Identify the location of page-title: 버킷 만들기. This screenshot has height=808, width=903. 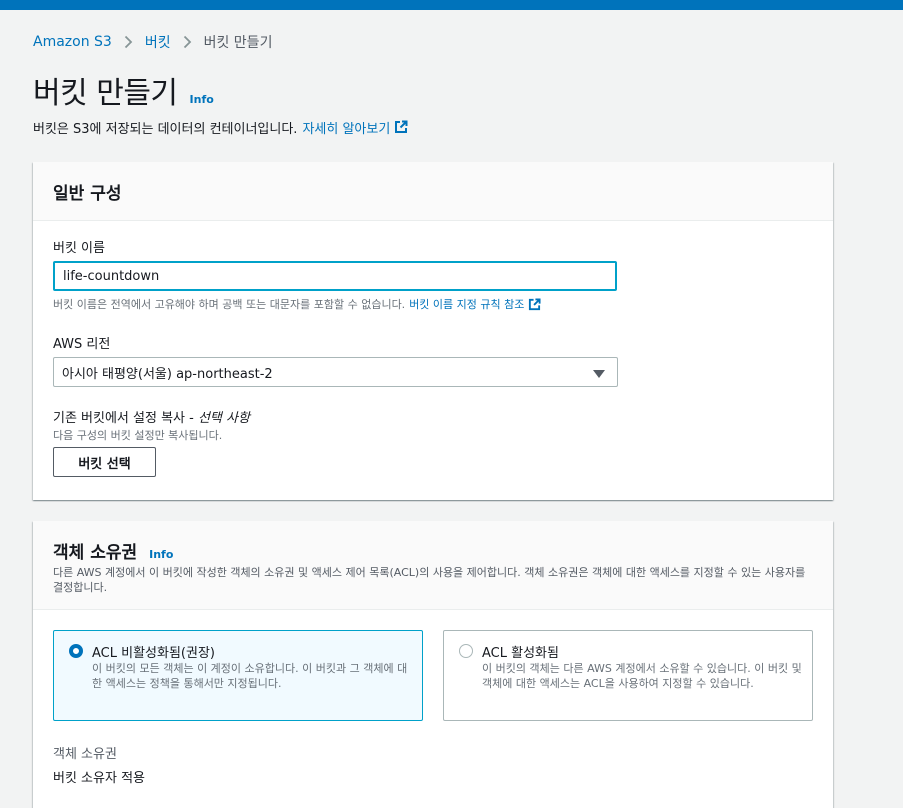
(105, 93).